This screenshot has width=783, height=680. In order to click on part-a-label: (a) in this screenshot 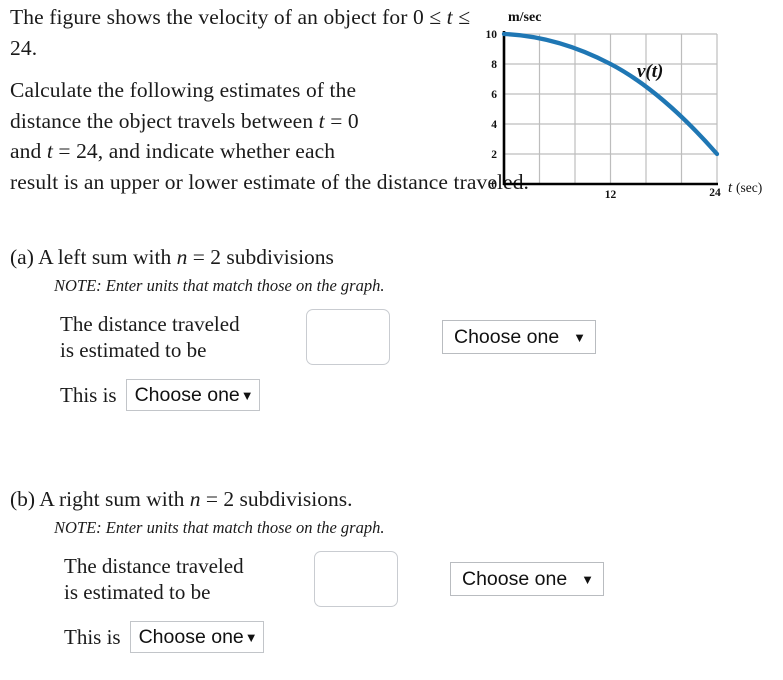, I will do `click(22, 257)`.